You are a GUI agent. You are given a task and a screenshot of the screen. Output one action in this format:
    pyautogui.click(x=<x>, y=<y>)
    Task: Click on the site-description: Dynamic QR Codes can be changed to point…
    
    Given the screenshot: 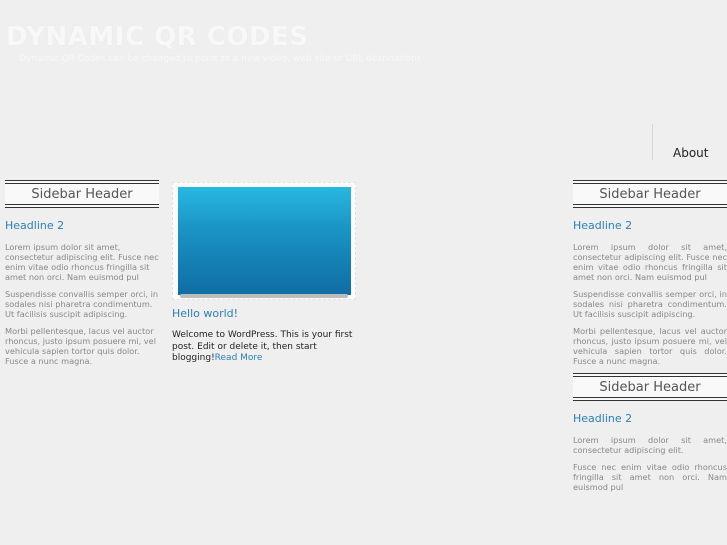 What is the action you would take?
    pyautogui.click(x=220, y=59)
    